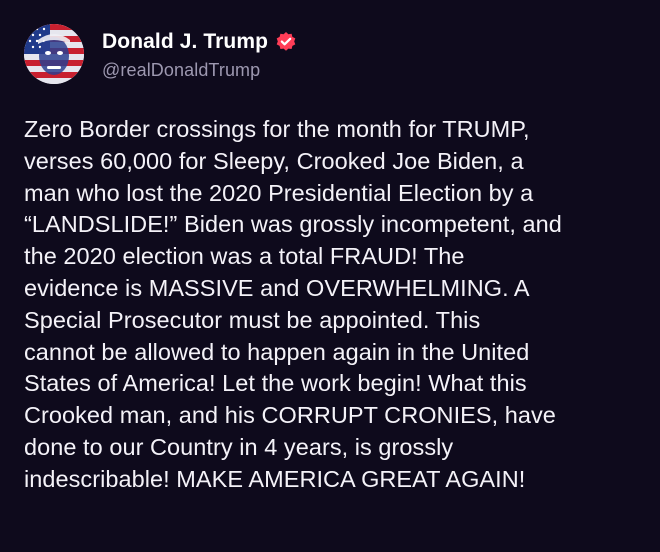  Describe the element at coordinates (199, 70) in the screenshot. I see `author-handle: @realDonaldTrump` at that location.